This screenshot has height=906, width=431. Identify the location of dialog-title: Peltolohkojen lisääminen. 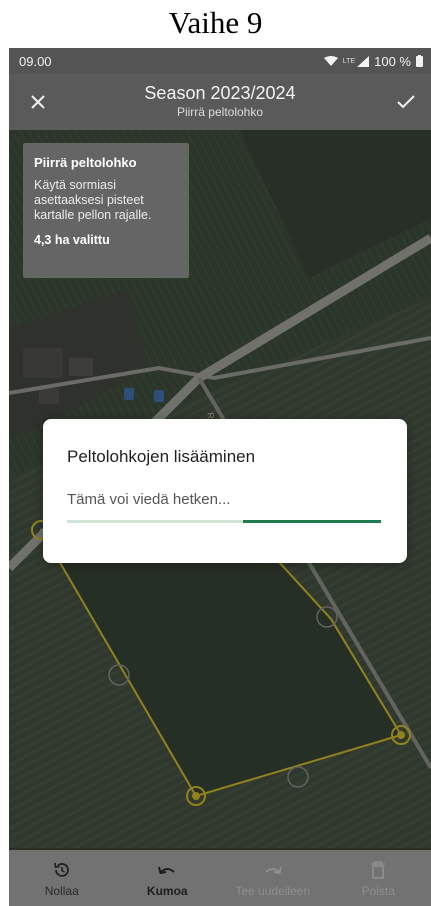
(161, 456).